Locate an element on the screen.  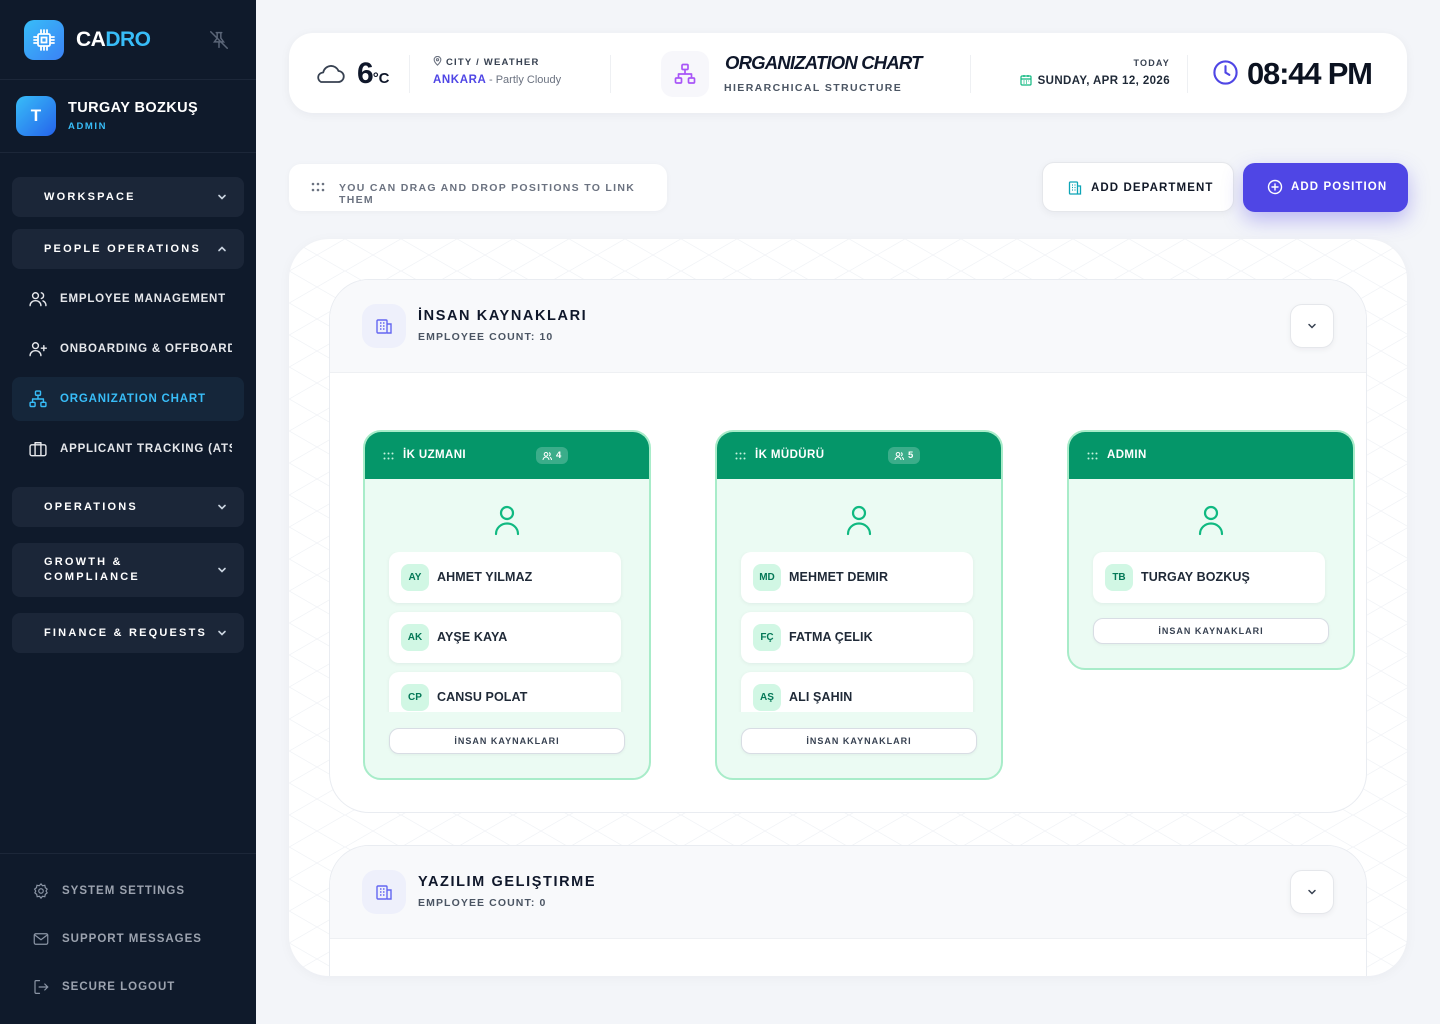
user-profile: T TURGAY BOZKUŞ ADMIN is located at coordinates (128, 116).